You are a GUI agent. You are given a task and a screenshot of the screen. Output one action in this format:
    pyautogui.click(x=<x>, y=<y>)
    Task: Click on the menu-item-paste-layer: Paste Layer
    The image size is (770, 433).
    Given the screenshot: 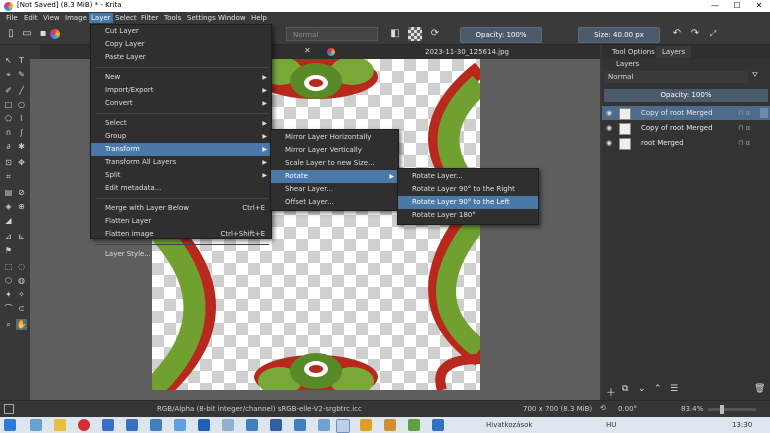 What is the action you would take?
    pyautogui.click(x=181, y=57)
    